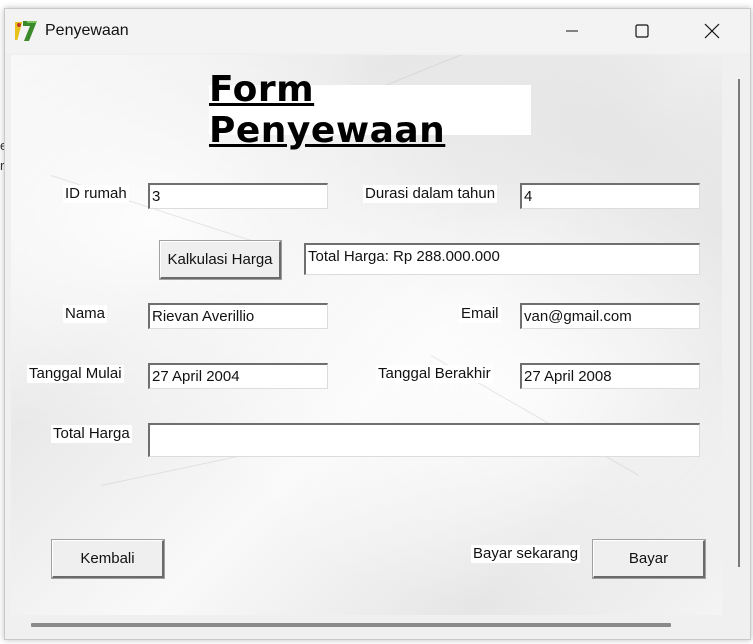 Image resolution: width=753 pixels, height=644 pixels. Describe the element at coordinates (370, 110) in the screenshot. I see `form-heading: Form Penyewaan` at that location.